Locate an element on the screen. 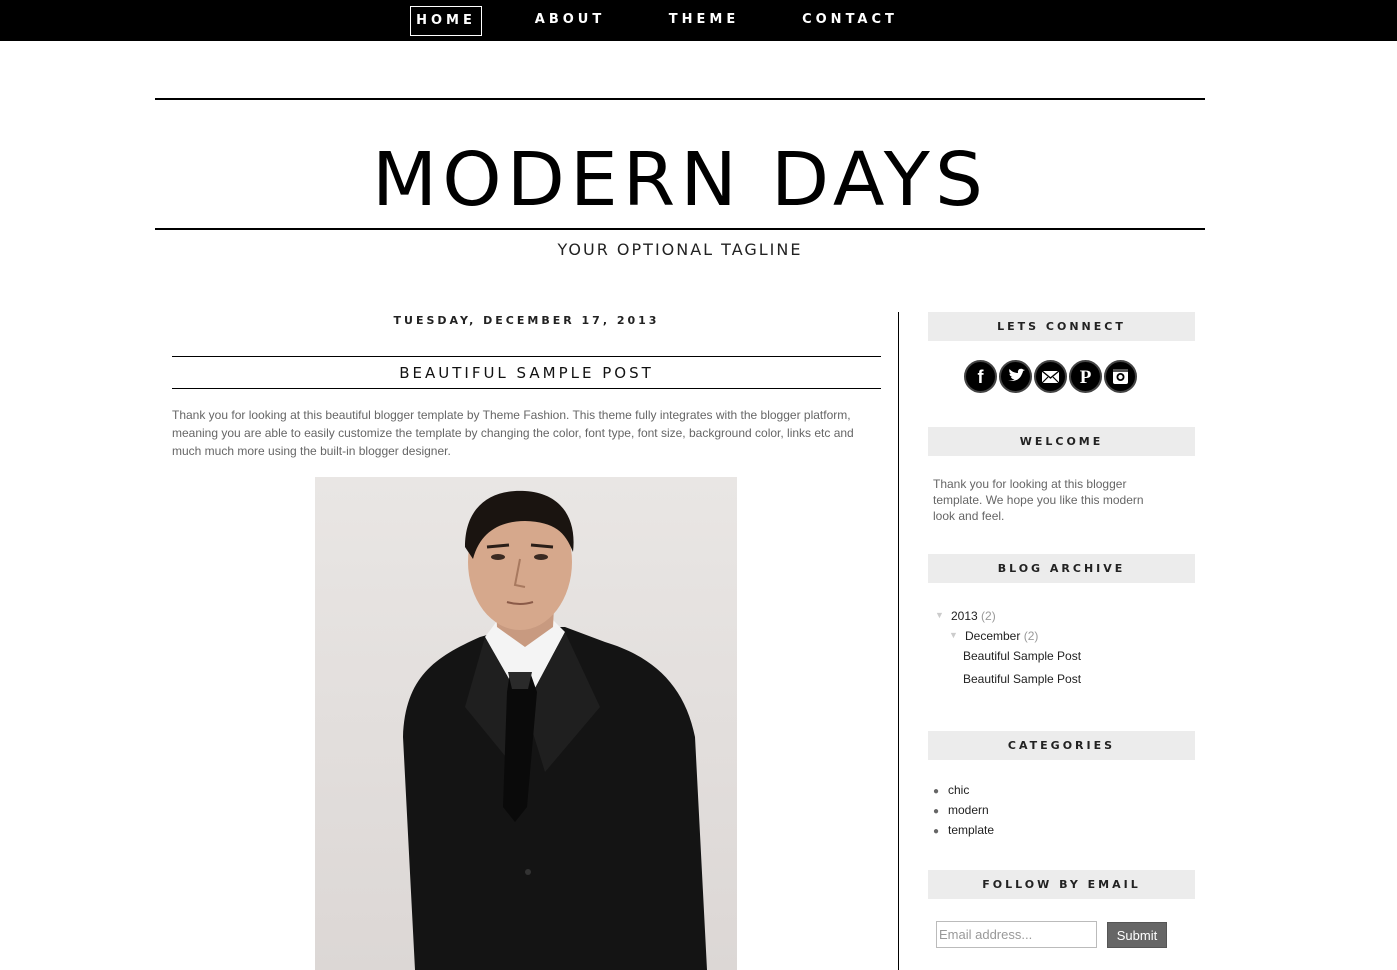 The image size is (1397, 970). widget-title-welcome: WELCOME is located at coordinates (1061, 441).